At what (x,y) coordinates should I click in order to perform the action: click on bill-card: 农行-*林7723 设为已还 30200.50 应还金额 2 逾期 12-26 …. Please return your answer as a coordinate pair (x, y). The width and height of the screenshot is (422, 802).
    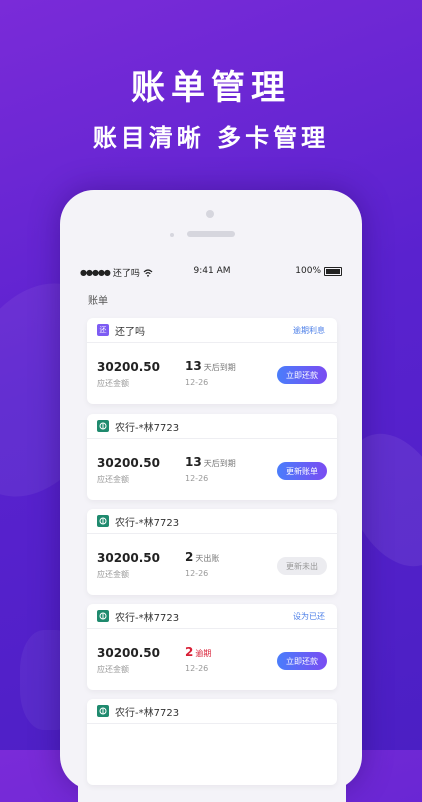
    Looking at the image, I should click on (212, 647).